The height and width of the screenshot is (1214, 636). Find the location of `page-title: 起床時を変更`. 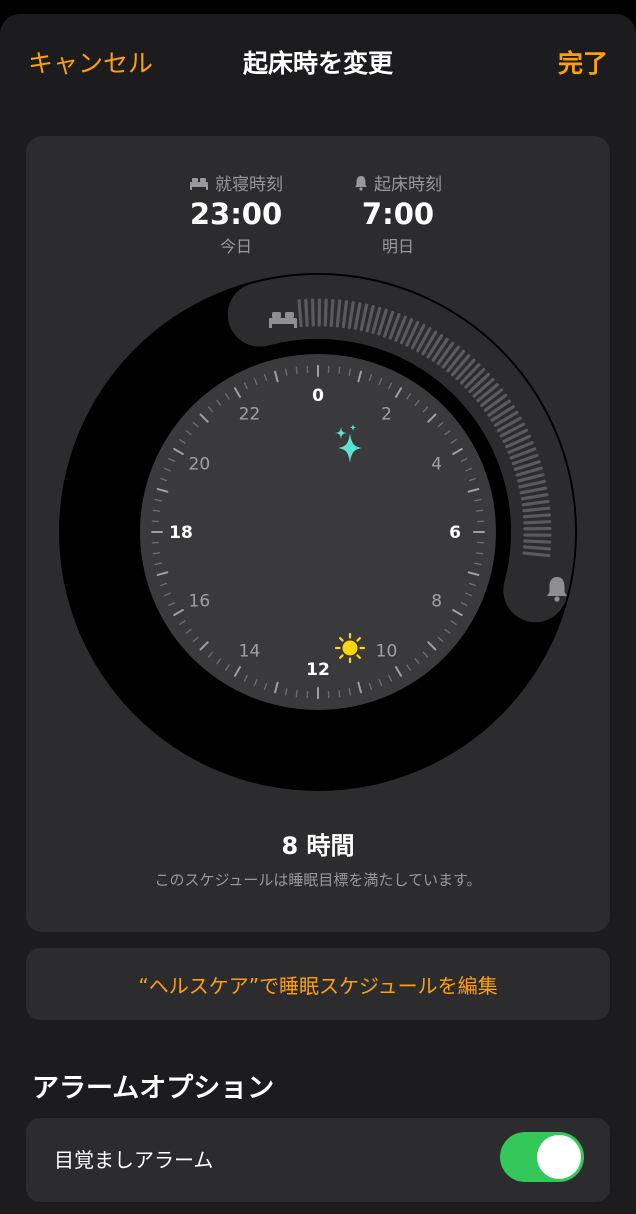

page-title: 起床時を変更 is located at coordinates (318, 62).